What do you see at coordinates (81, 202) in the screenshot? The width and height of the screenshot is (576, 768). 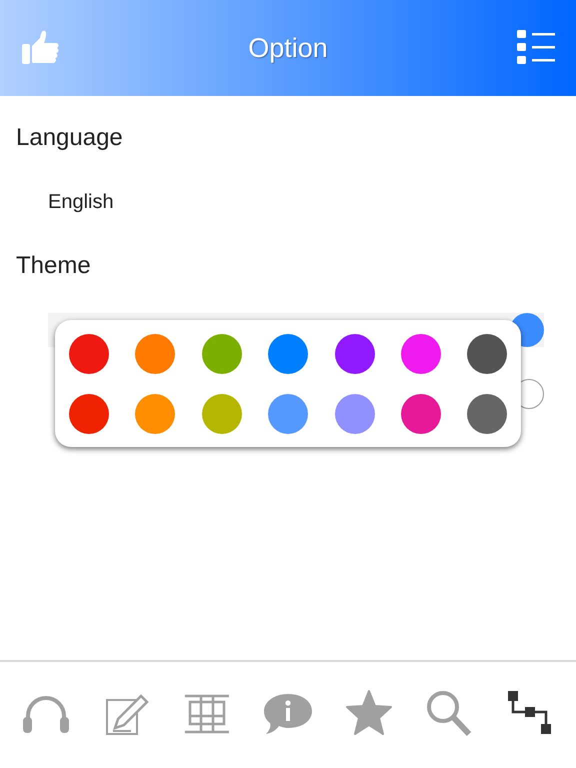 I see `option-label: English` at bounding box center [81, 202].